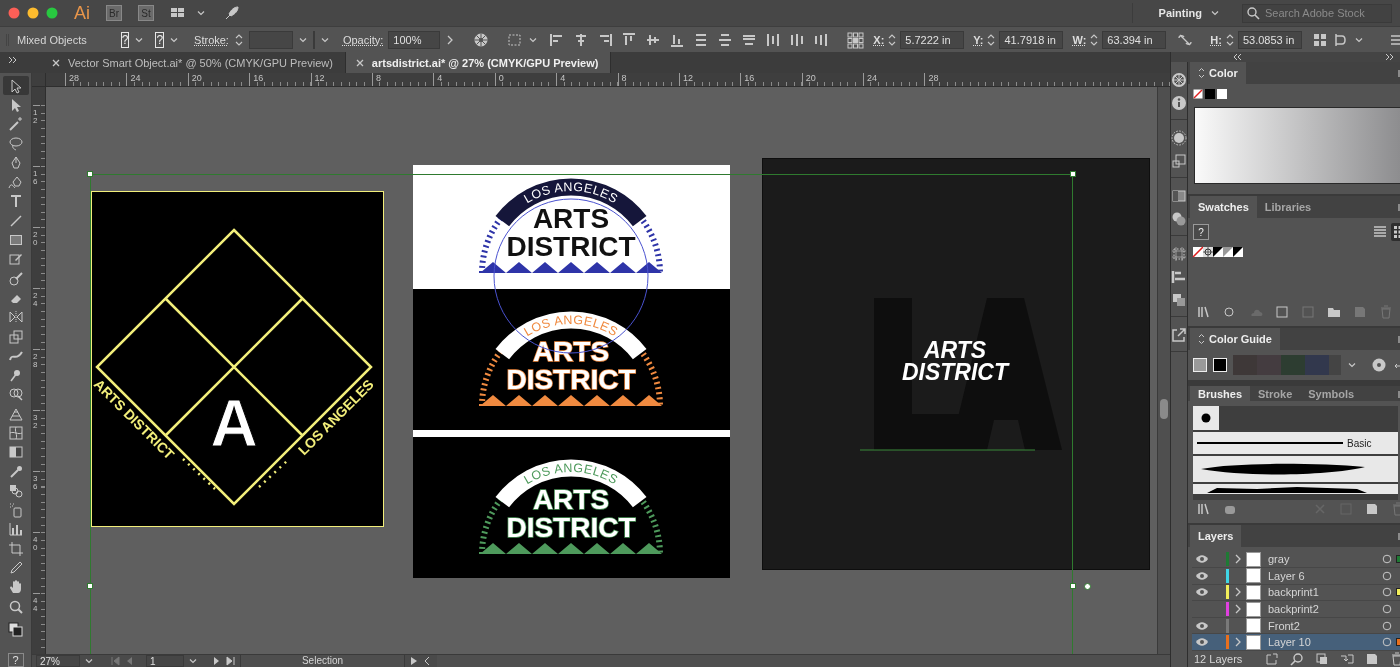  I want to click on zoom-field: 27%, so click(58, 661).